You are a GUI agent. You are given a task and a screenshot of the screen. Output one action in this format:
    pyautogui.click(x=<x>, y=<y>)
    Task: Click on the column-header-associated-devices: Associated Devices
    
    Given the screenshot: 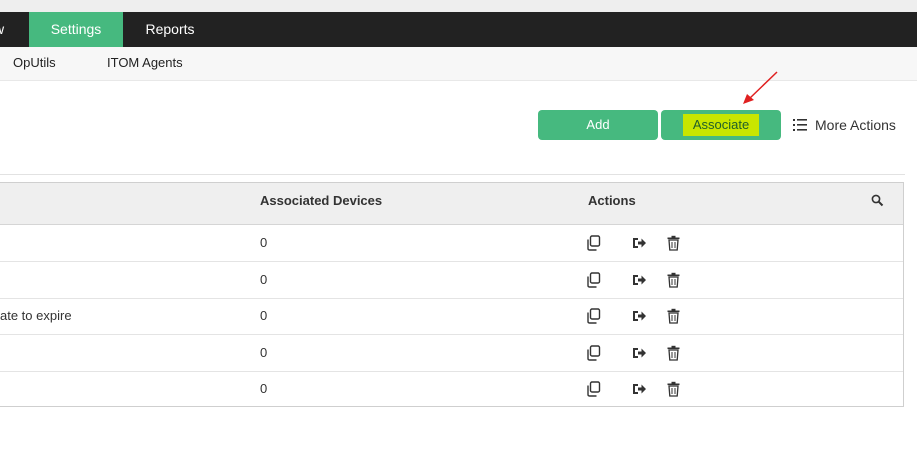 What is the action you would take?
    pyautogui.click(x=321, y=203)
    